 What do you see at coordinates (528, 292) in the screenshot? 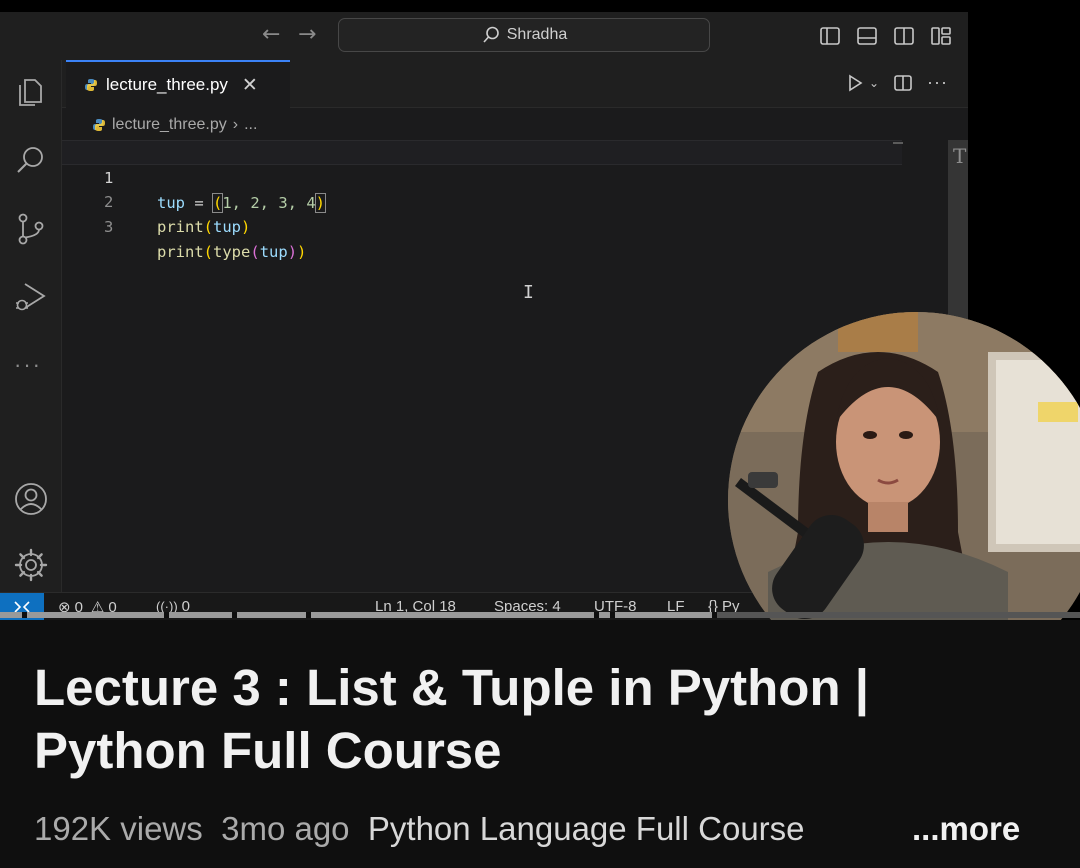
I see `ibeam-cursor-icon: I` at bounding box center [528, 292].